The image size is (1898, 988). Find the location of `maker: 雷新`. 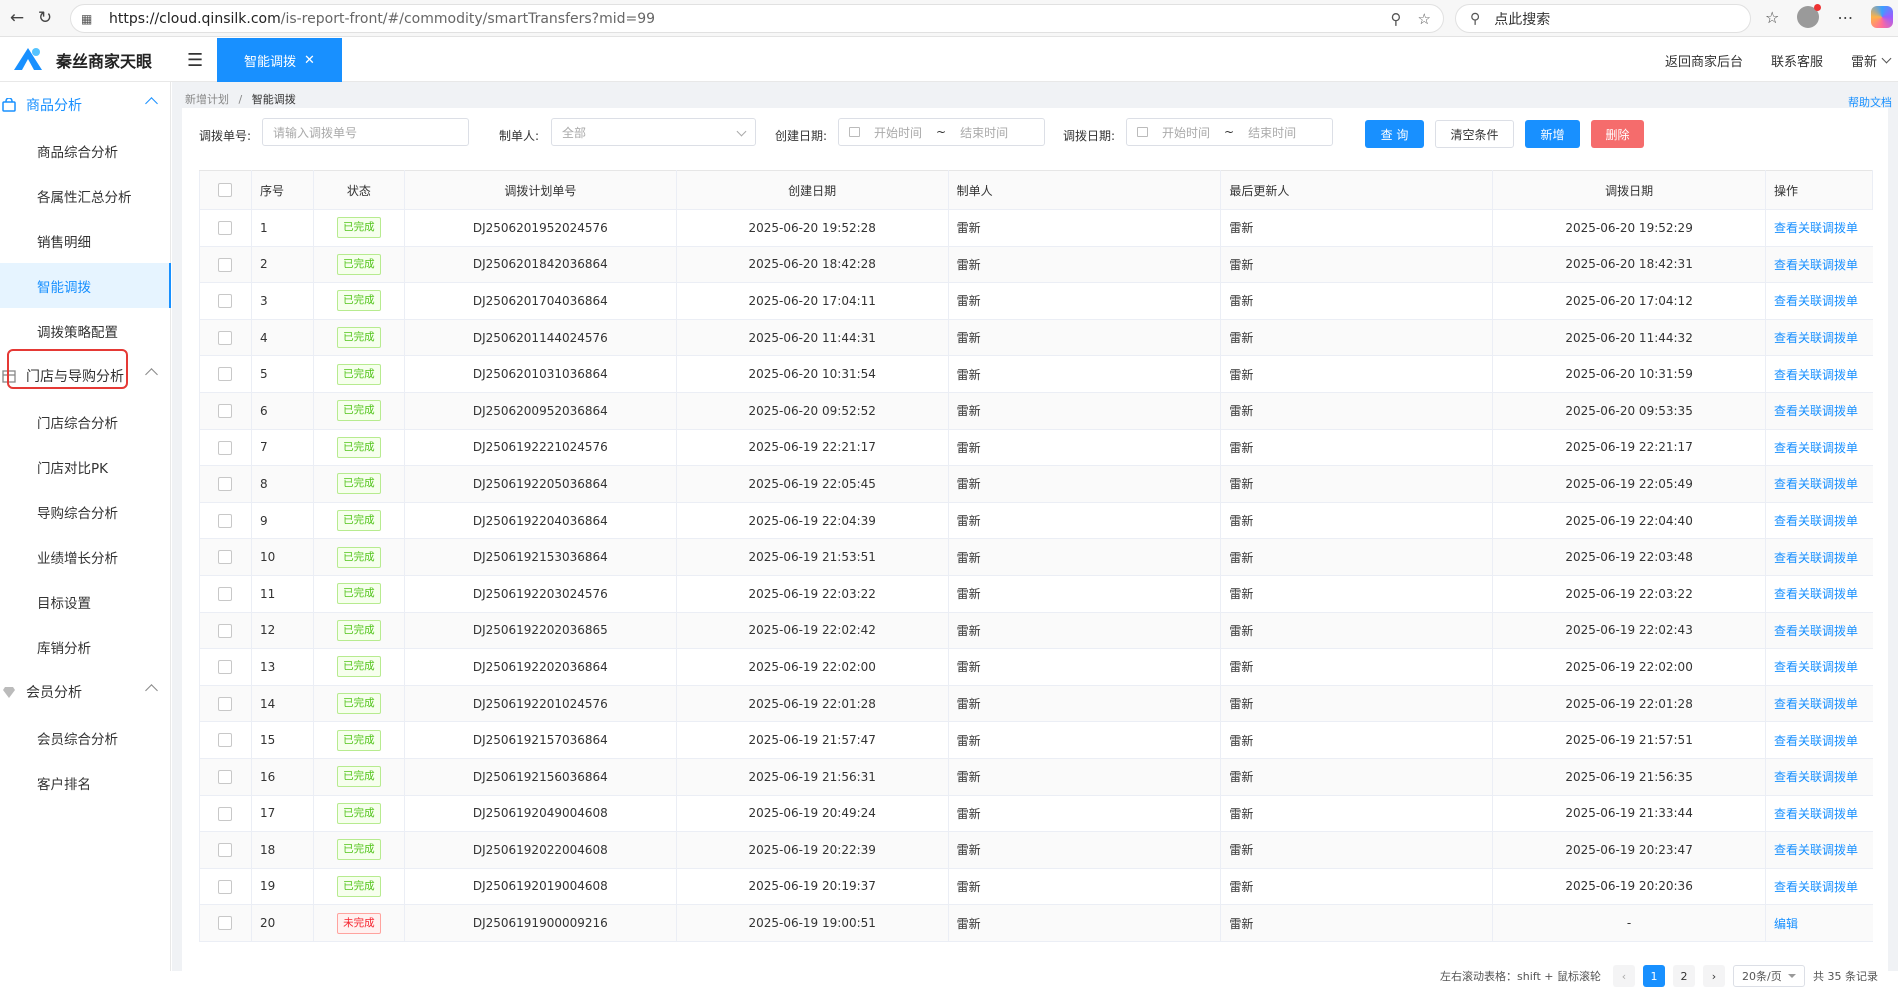

maker: 雷新 is located at coordinates (968, 886).